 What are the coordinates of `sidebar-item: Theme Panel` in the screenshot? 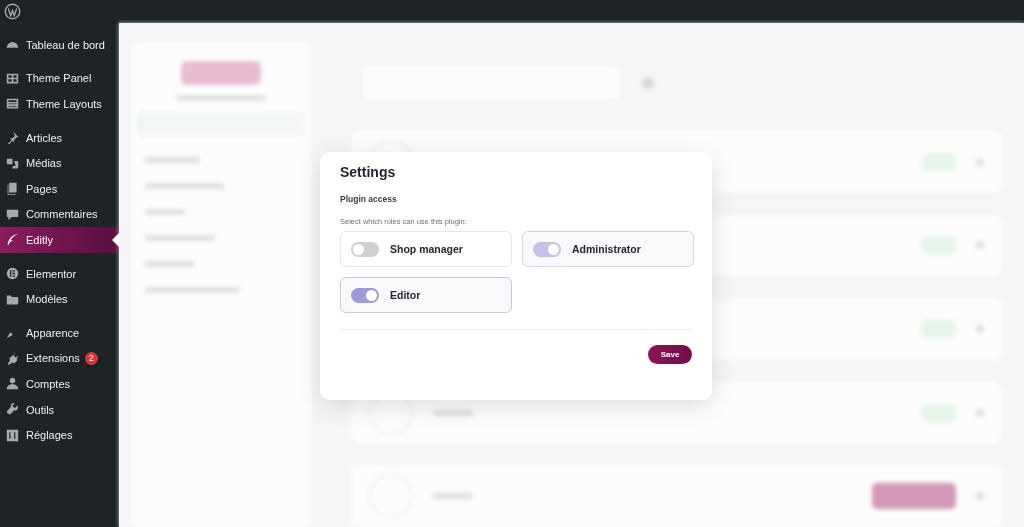 It's located at (59, 78).